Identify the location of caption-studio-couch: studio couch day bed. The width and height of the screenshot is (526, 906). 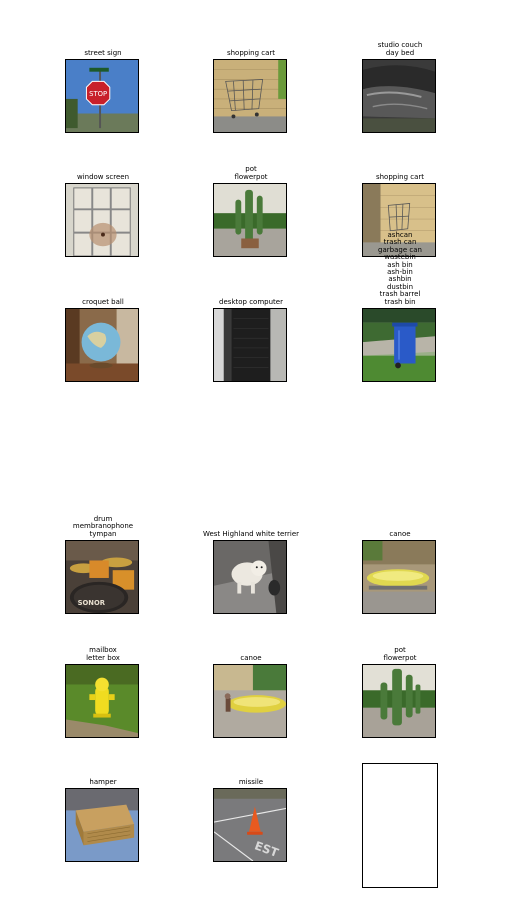
(400, 49).